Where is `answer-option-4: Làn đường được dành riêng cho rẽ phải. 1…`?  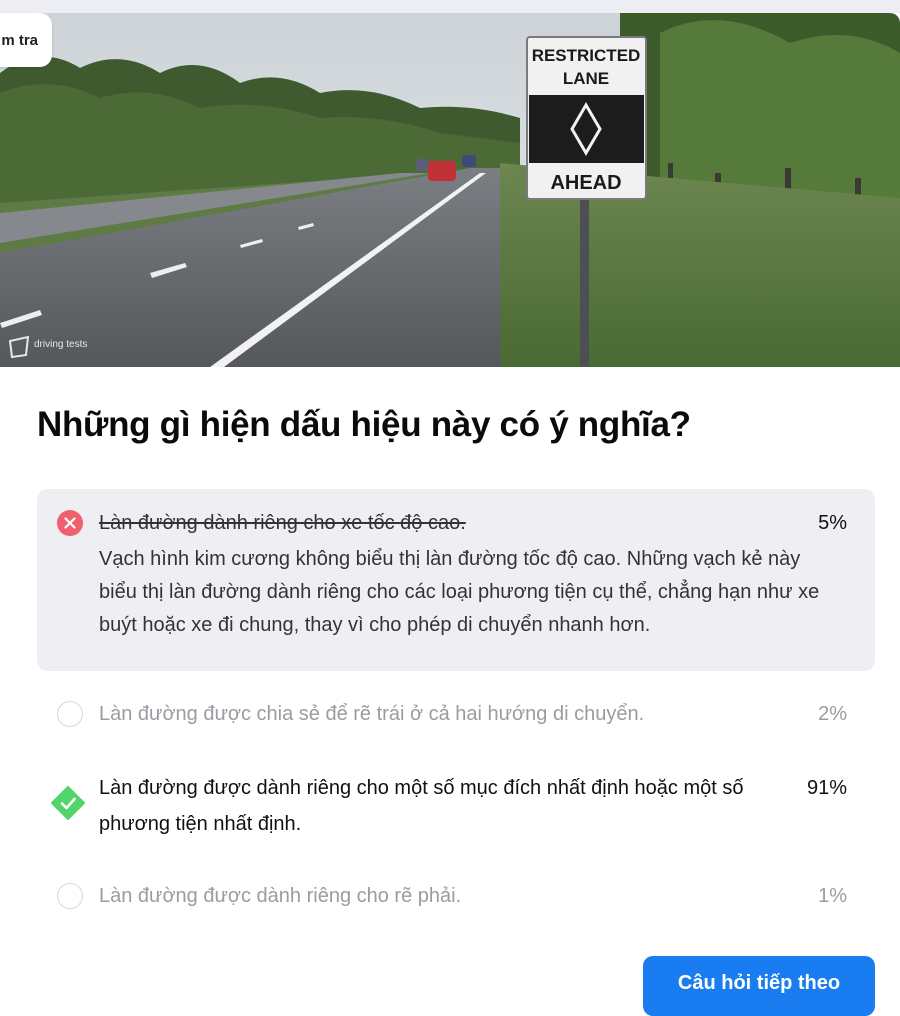 answer-option-4: Làn đường được dành riêng cho rẽ phải. 1… is located at coordinates (456, 896).